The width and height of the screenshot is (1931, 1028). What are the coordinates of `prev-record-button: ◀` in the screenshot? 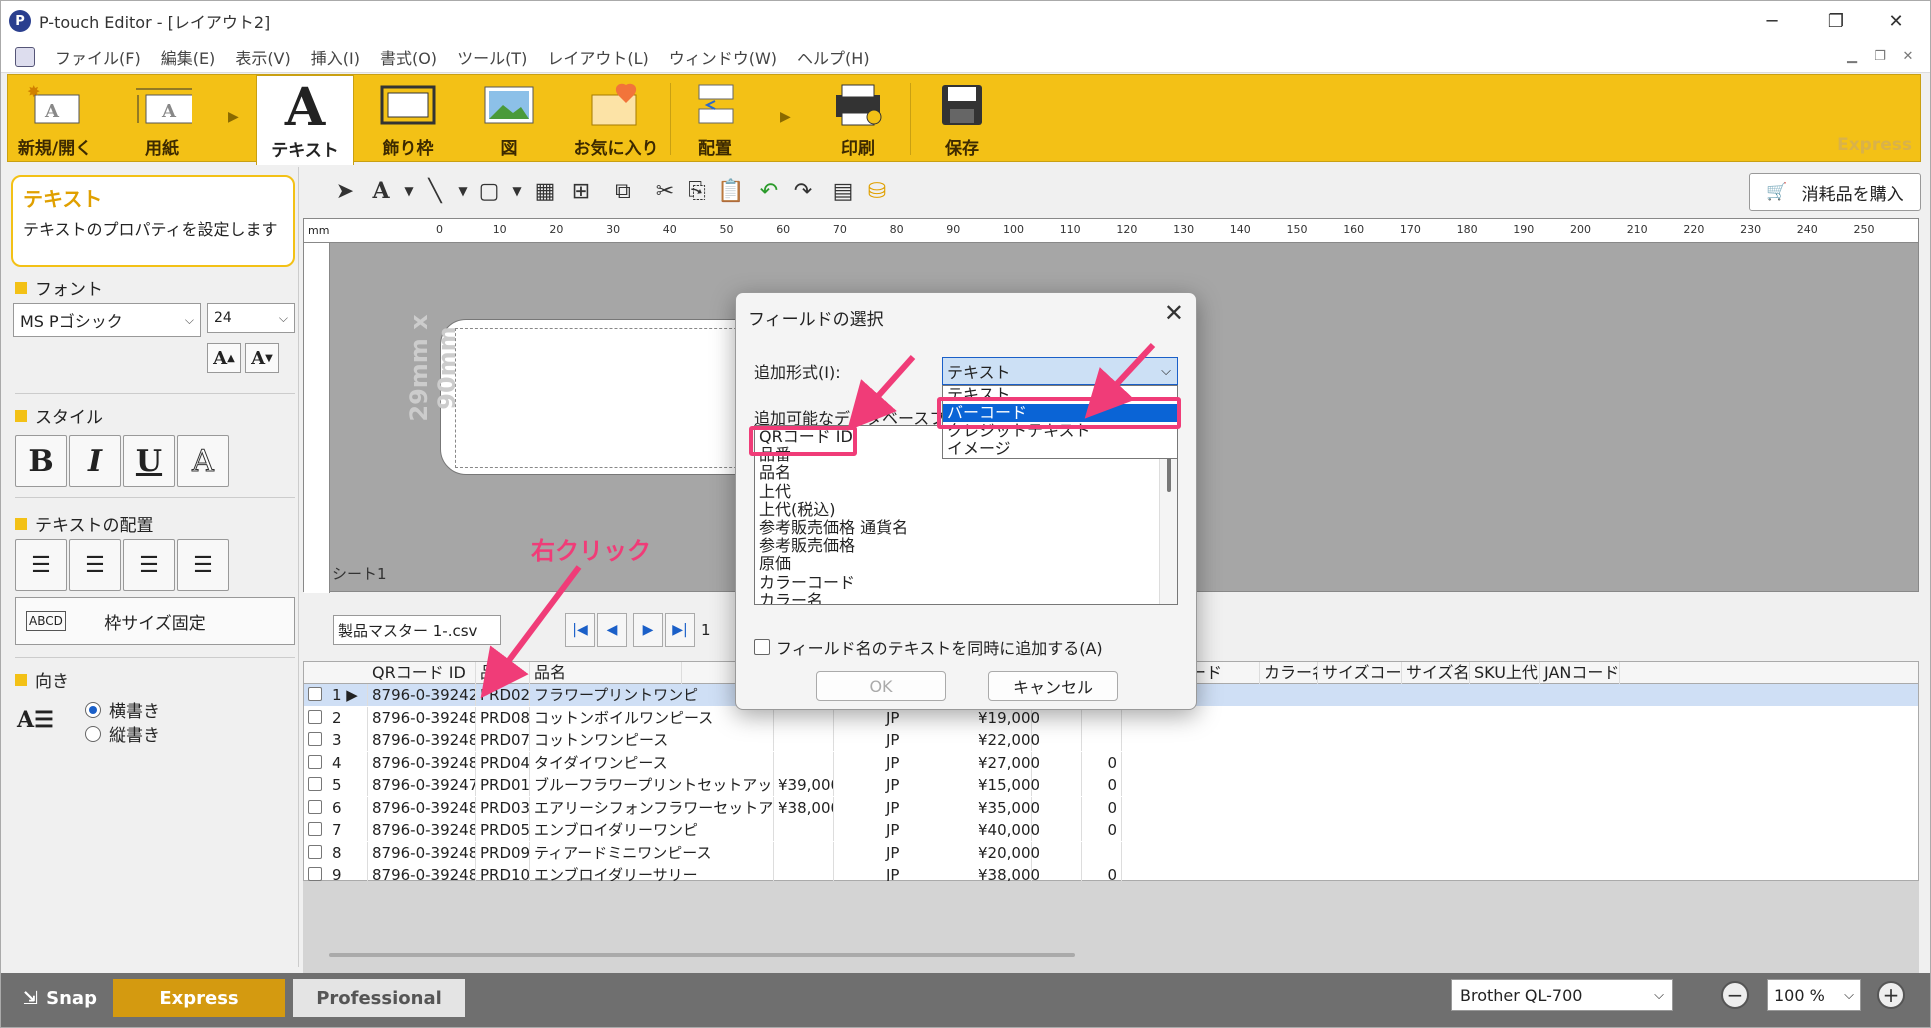 It's located at (612, 630).